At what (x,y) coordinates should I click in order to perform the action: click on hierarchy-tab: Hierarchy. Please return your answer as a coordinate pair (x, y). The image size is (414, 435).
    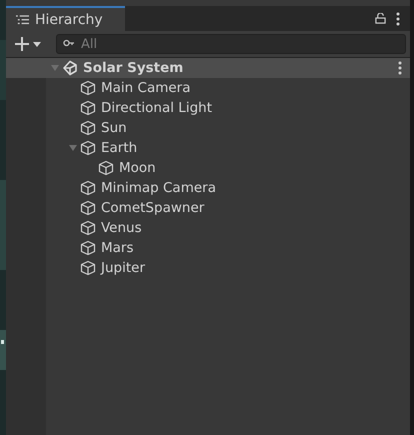
    Looking at the image, I should click on (65, 18).